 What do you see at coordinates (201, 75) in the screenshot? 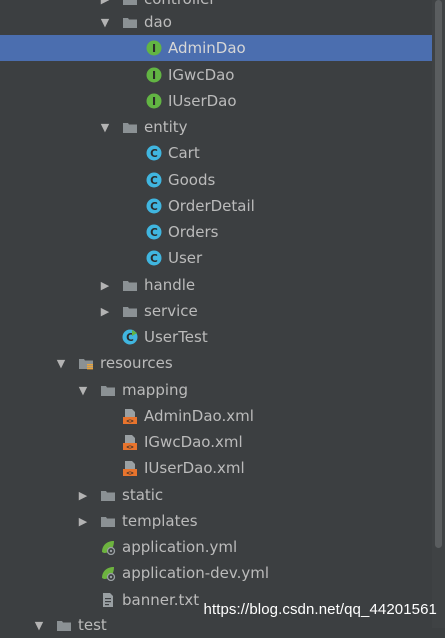
I see `tree-item-label: IGwcDao` at bounding box center [201, 75].